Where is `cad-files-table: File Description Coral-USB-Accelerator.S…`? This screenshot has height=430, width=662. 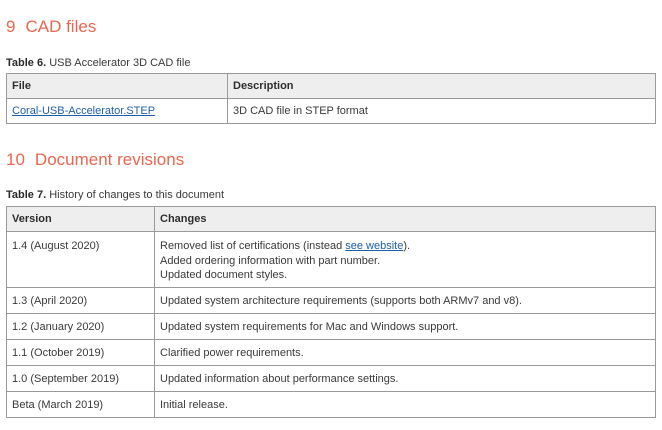 cad-files-table: File Description Coral-USB-Accelerator.S… is located at coordinates (331, 98).